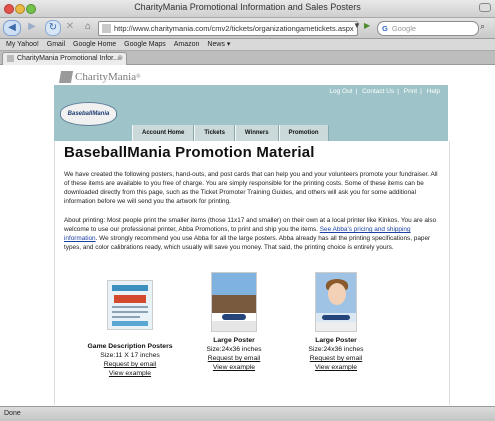  Describe the element at coordinates (357, 25) in the screenshot. I see `history-dropdown-icon: ▼` at that location.